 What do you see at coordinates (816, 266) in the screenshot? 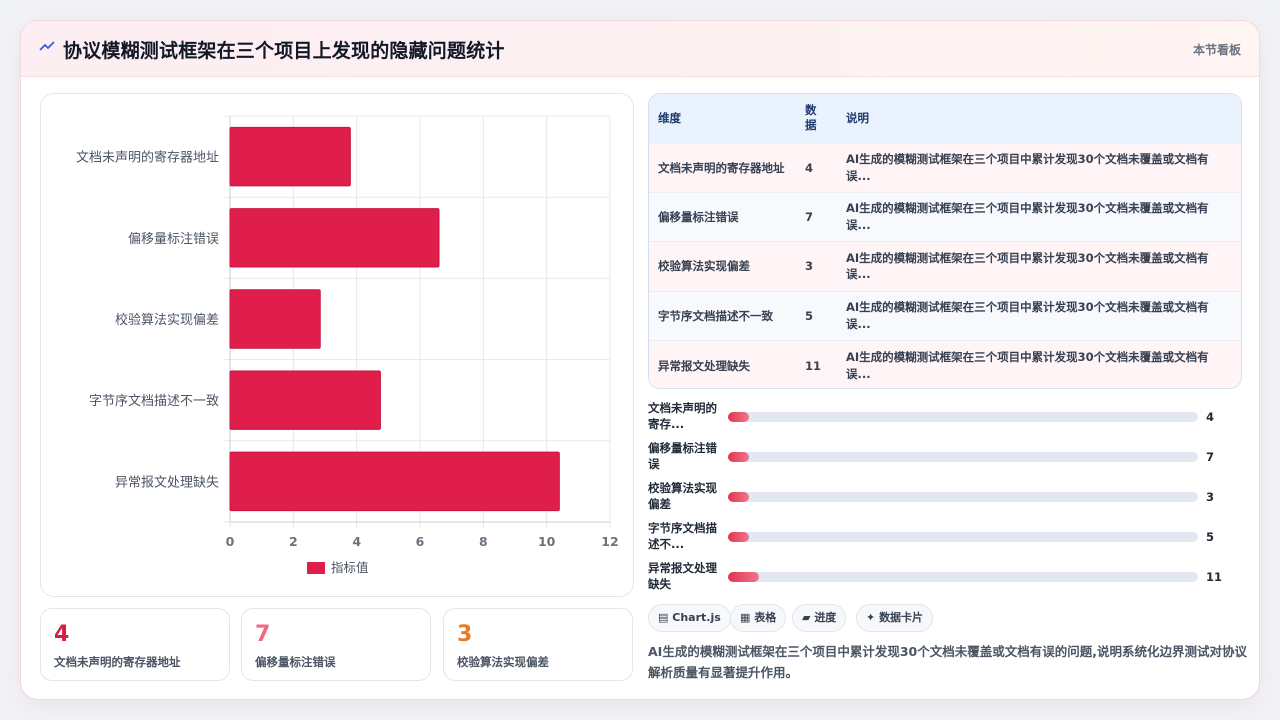
I see `row-value: 3` at bounding box center [816, 266].